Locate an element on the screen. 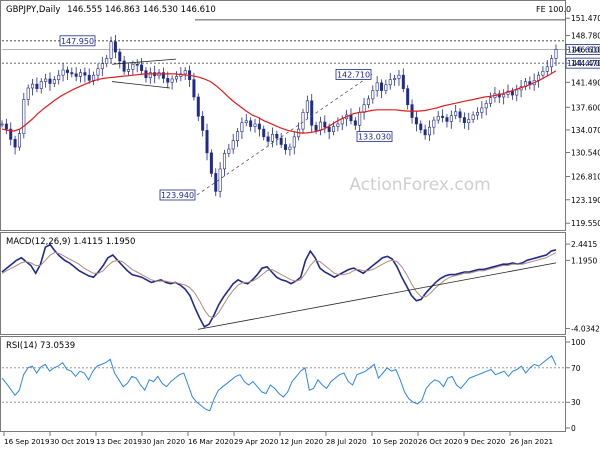 The width and height of the screenshot is (600, 454). rsi-tick-label: 30 is located at coordinates (576, 402).